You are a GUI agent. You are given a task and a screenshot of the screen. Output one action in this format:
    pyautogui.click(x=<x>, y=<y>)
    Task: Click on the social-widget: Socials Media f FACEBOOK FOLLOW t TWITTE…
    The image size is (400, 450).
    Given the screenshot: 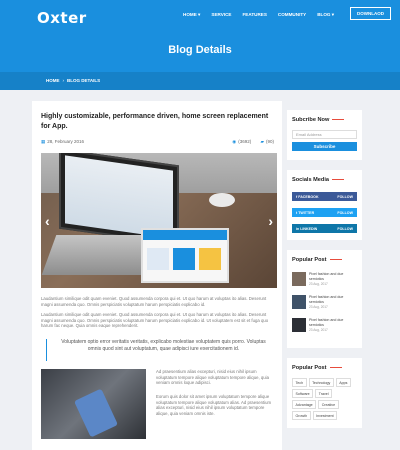 What is the action you would take?
    pyautogui.click(x=324, y=205)
    